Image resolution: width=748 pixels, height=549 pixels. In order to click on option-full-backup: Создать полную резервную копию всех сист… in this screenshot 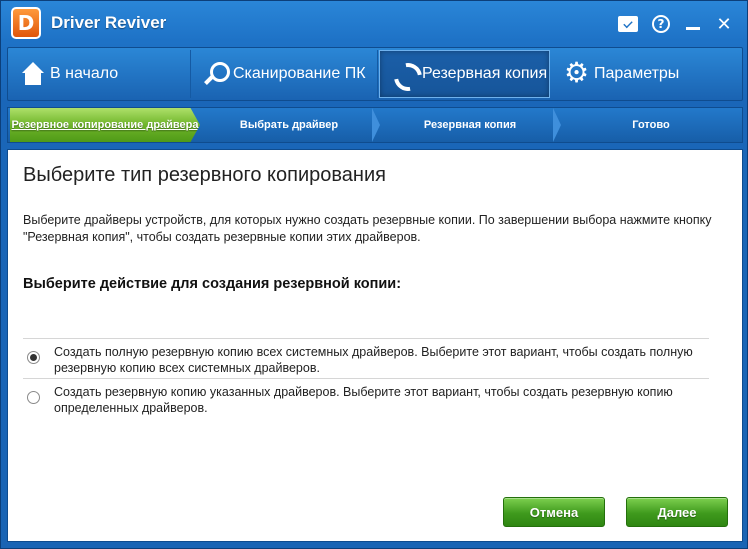, I will do `click(366, 358)`.